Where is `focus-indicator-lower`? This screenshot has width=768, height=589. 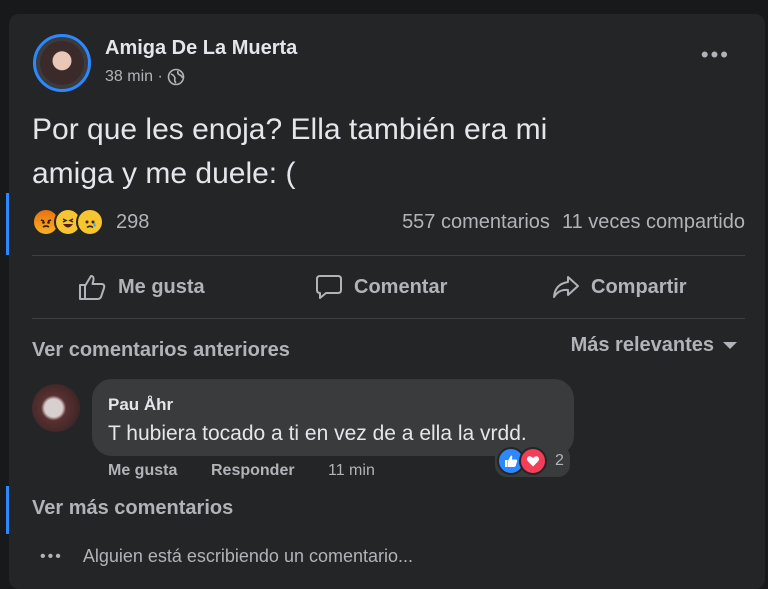
focus-indicator-lower is located at coordinates (7, 510).